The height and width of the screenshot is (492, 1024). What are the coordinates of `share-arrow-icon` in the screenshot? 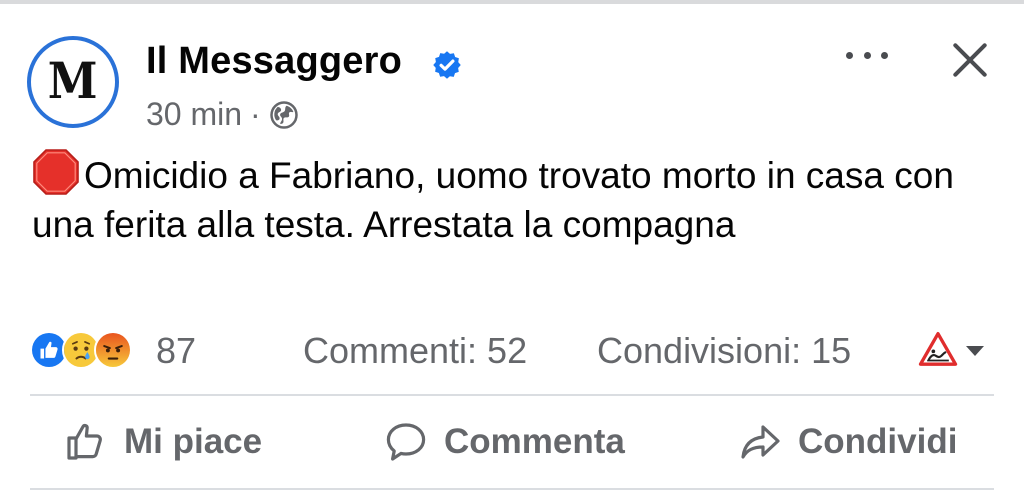 It's located at (760, 442).